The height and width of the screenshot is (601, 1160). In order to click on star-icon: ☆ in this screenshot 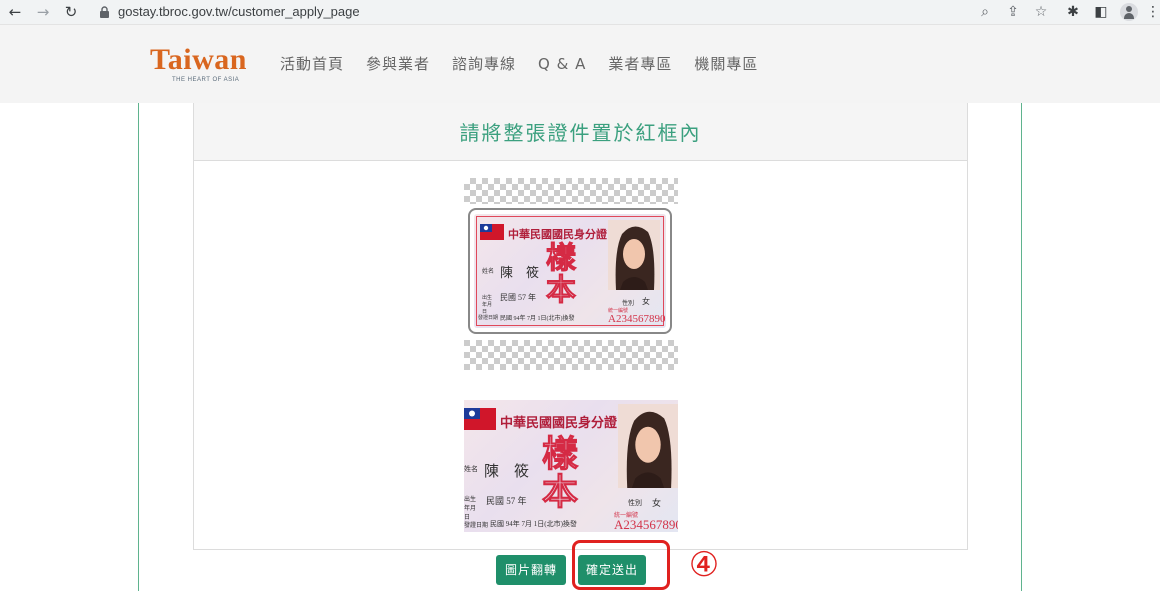, I will do `click(1041, 12)`.